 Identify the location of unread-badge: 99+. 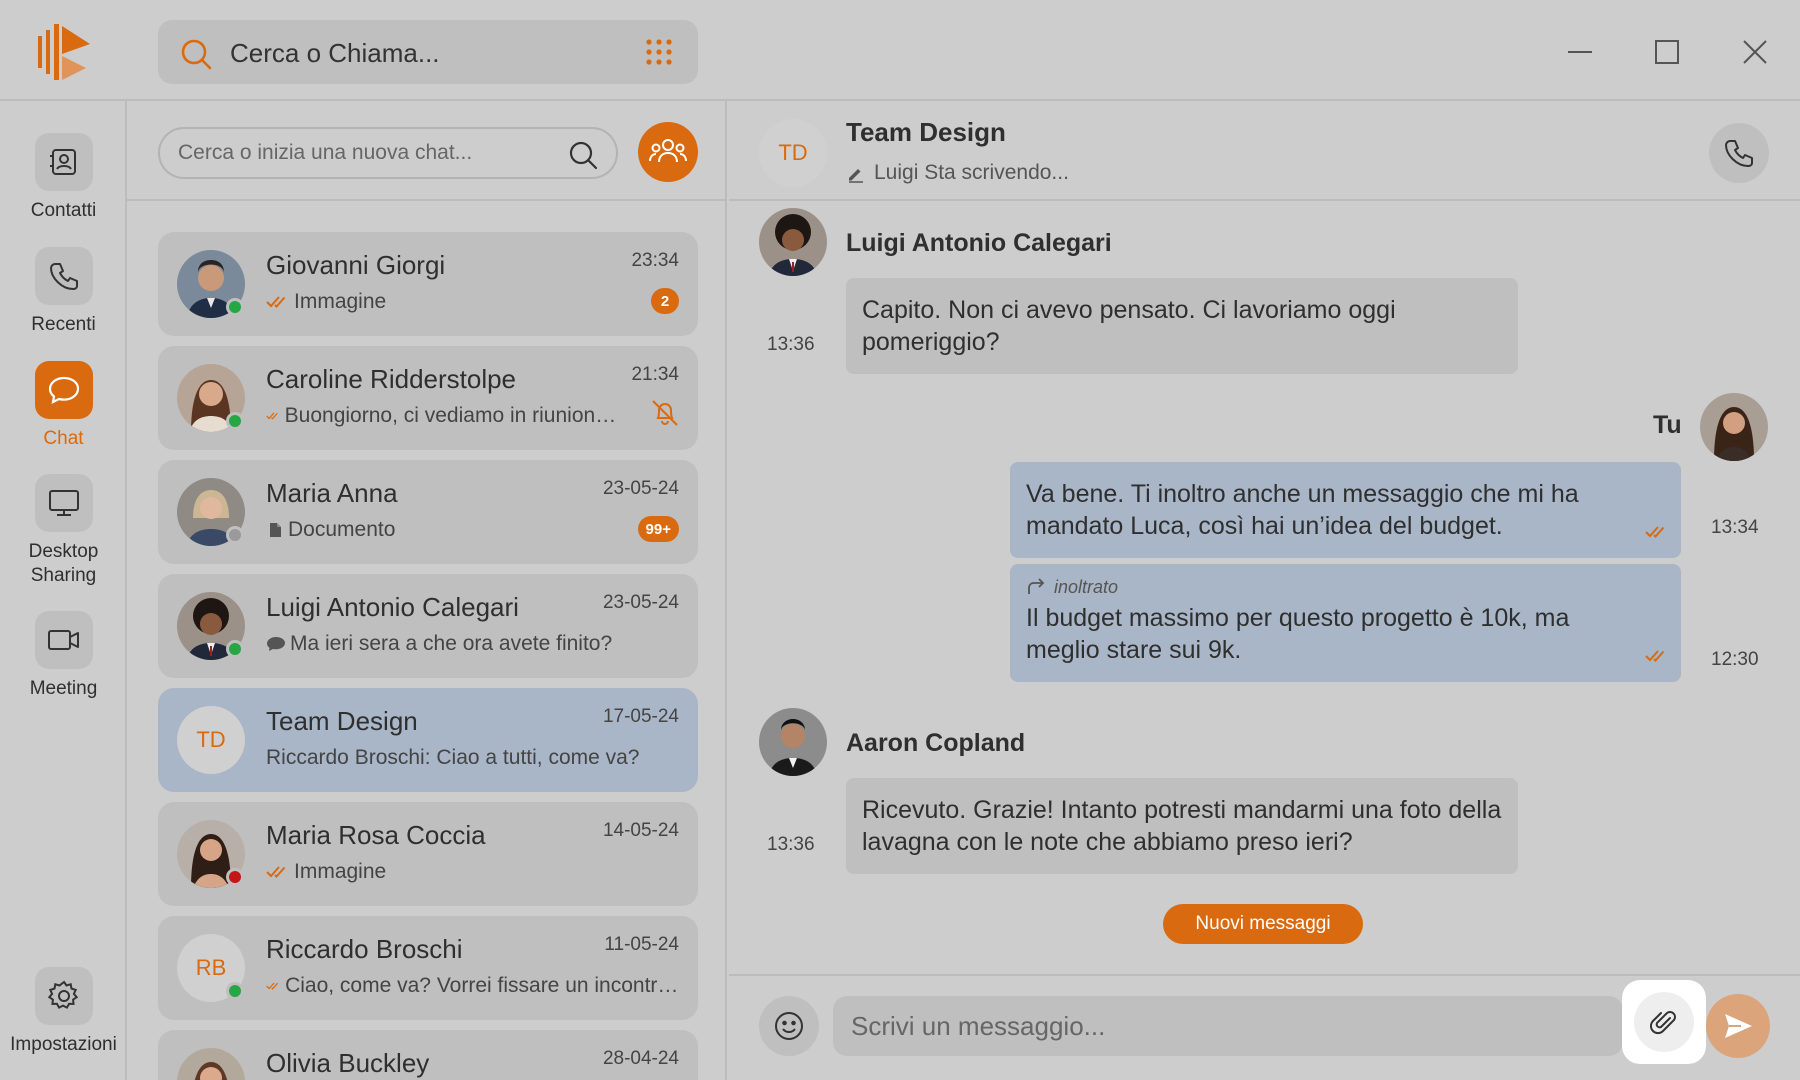
(658, 529).